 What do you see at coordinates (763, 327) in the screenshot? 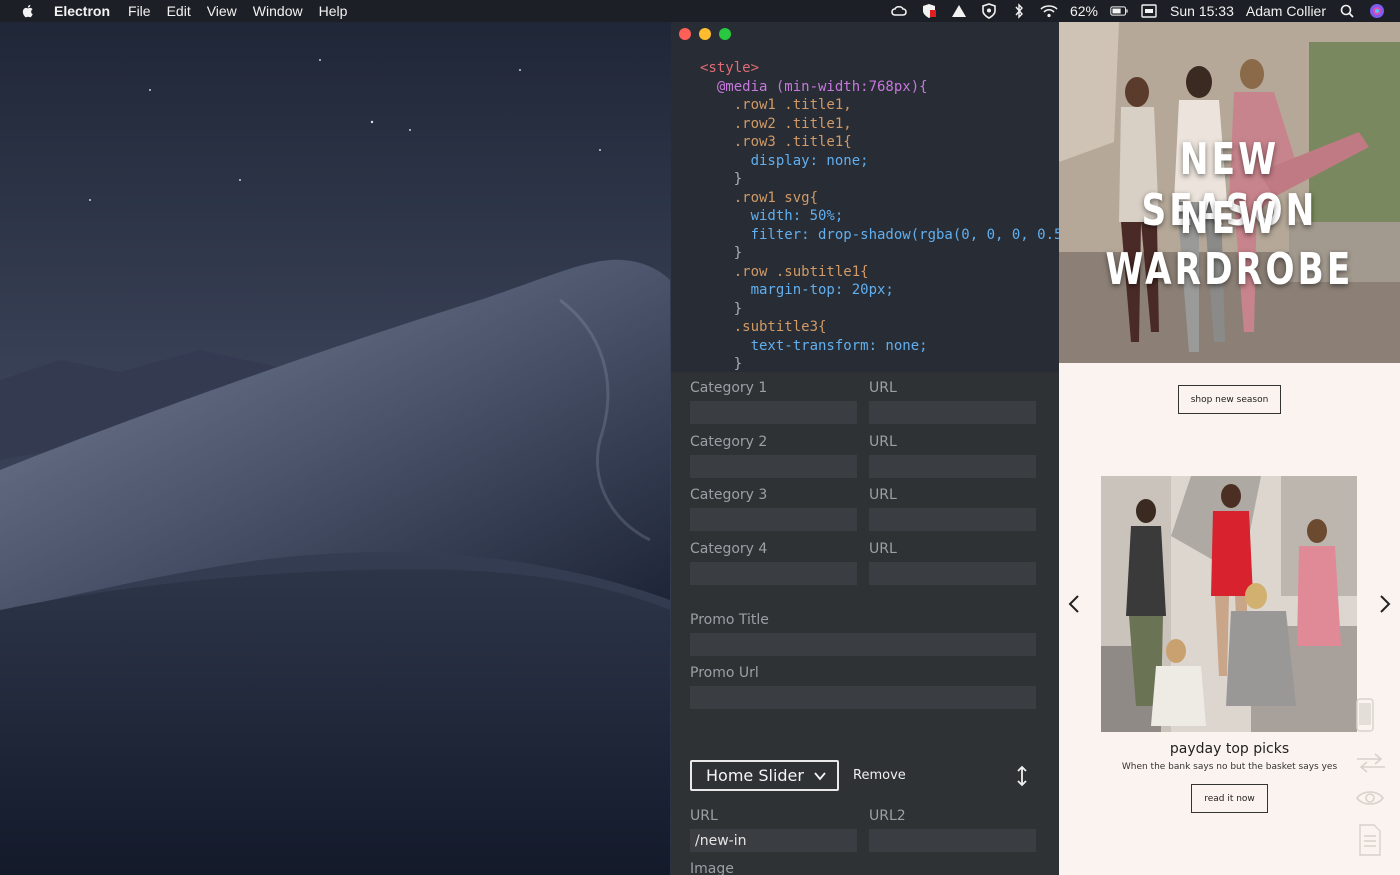
I see `code-line: .subtitle3{` at bounding box center [763, 327].